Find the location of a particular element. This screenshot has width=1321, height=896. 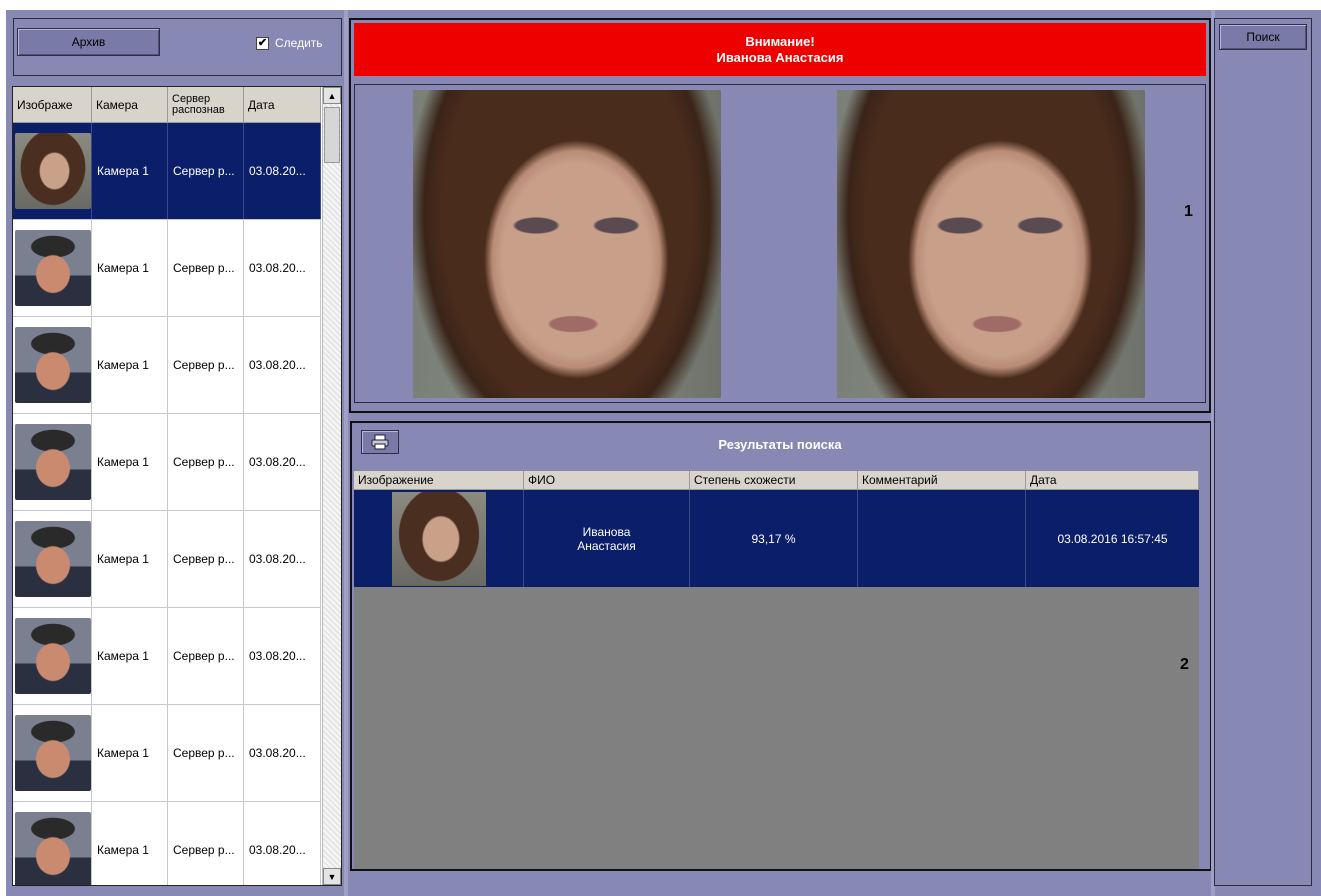

event-list-header: Изображе Камера Сервер распознав Дата is located at coordinates (167, 105).